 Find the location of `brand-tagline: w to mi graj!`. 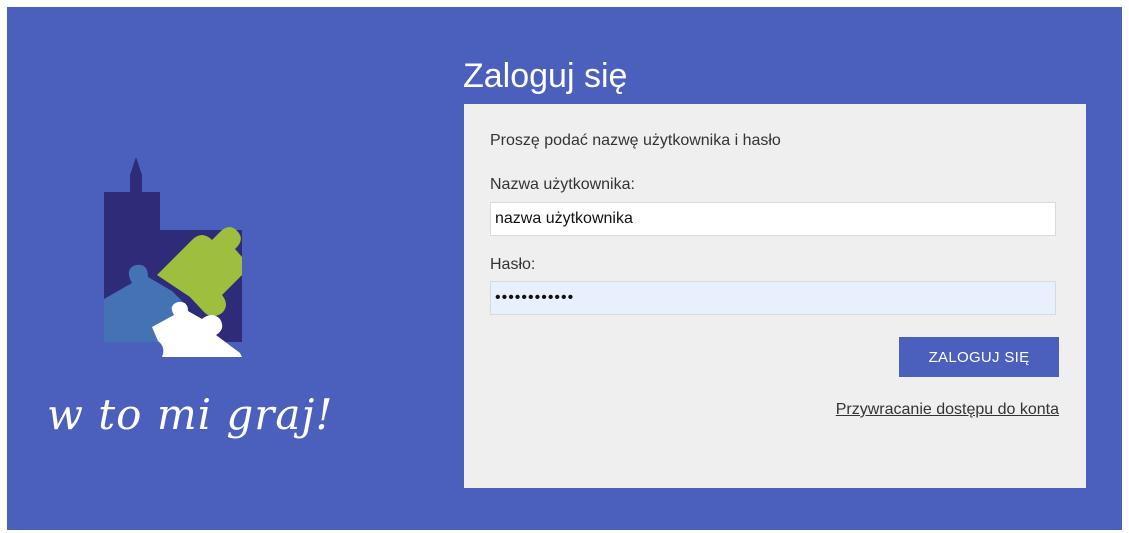

brand-tagline: w to mi graj! is located at coordinates (190, 414).